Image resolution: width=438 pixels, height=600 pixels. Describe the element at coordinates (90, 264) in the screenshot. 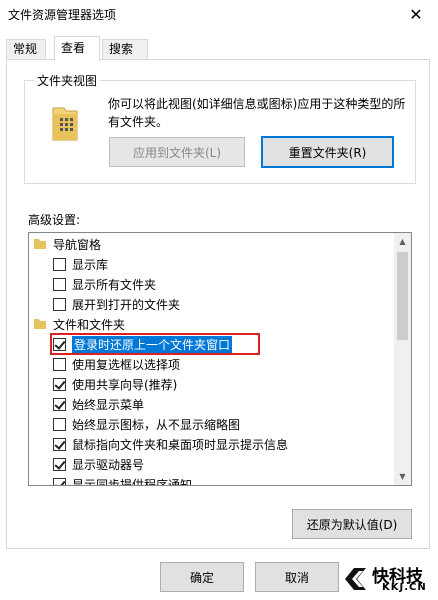

I see `item-label: 显示库` at that location.